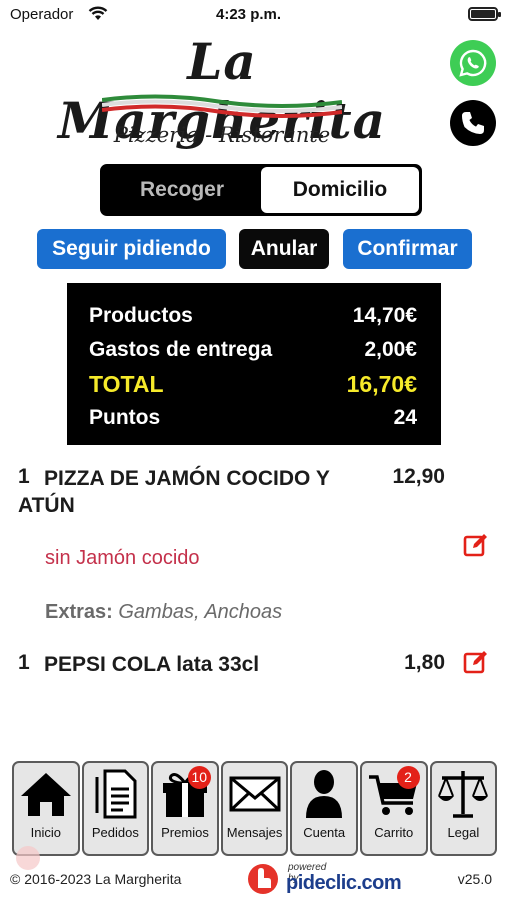 This screenshot has width=507, height=900. I want to click on delivery-mode-toggle: Recoger Domicilio, so click(261, 190).